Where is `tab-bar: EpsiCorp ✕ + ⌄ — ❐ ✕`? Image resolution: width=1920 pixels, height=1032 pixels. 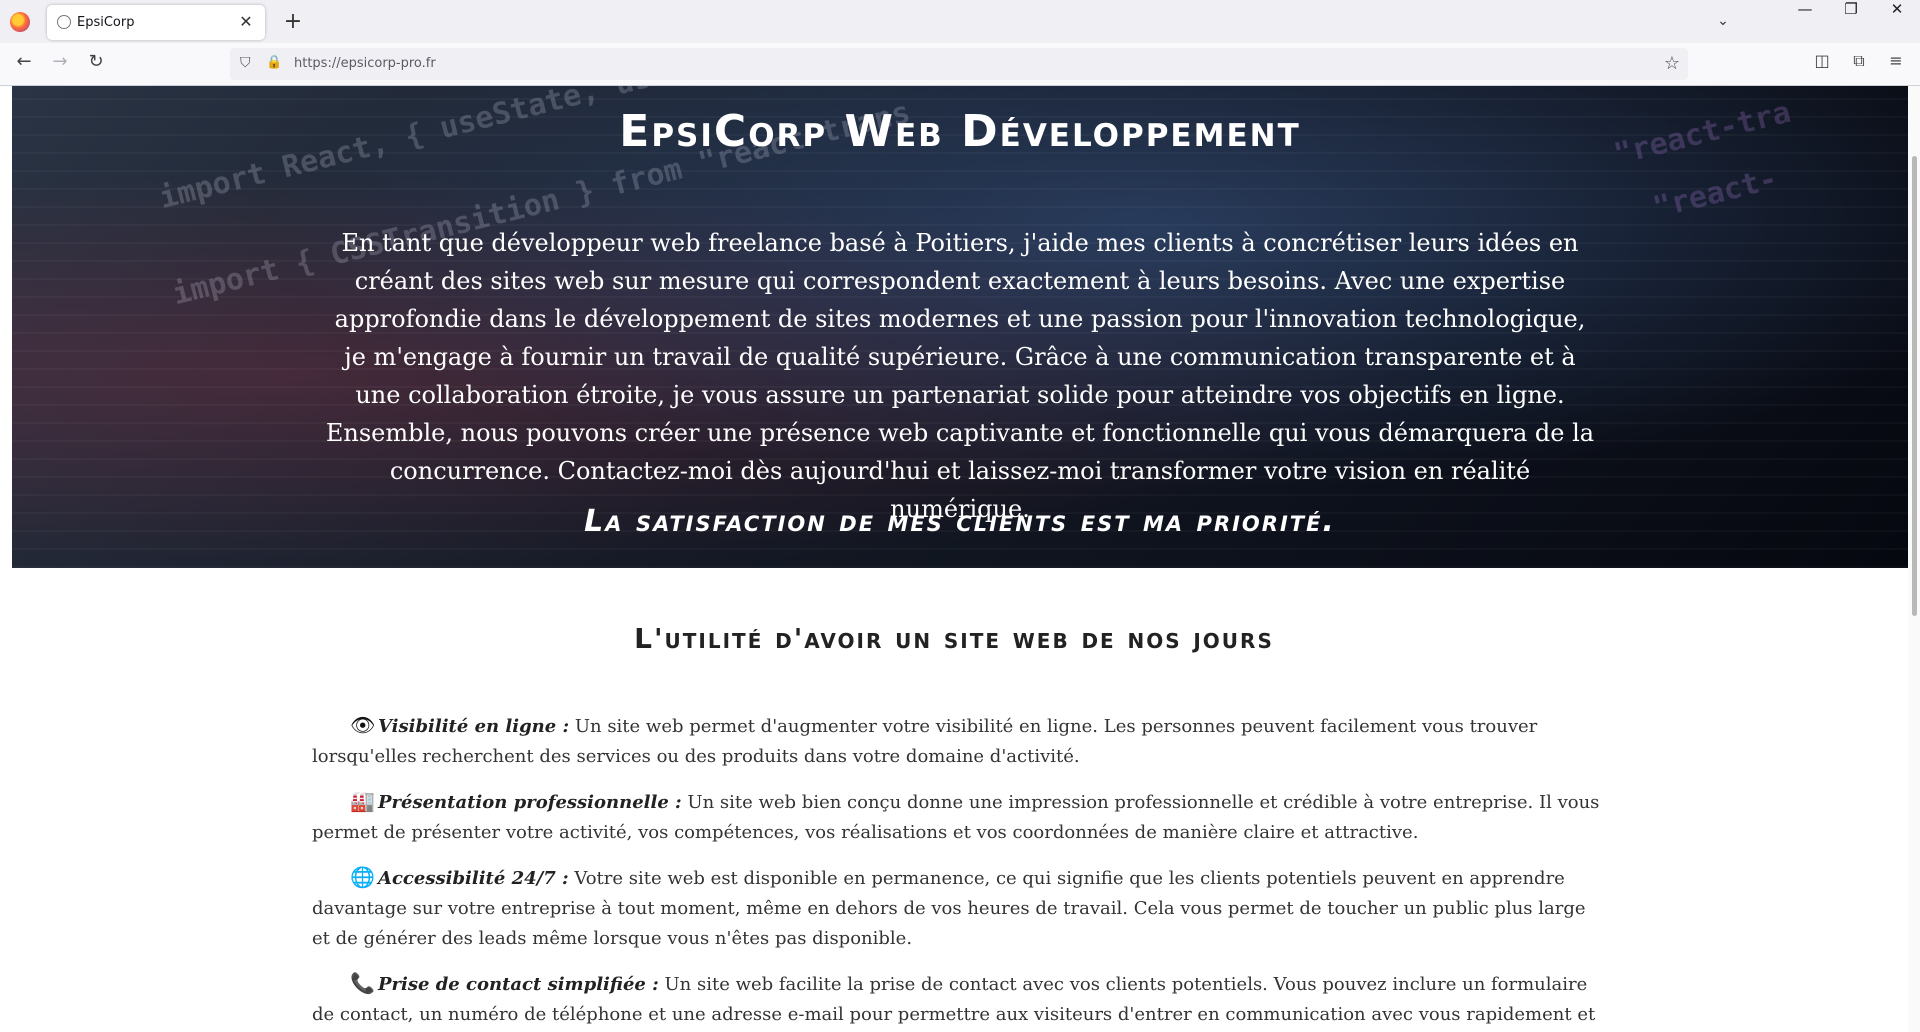
tab-bar: EpsiCorp ✕ + ⌄ — ❐ ✕ is located at coordinates (960, 21).